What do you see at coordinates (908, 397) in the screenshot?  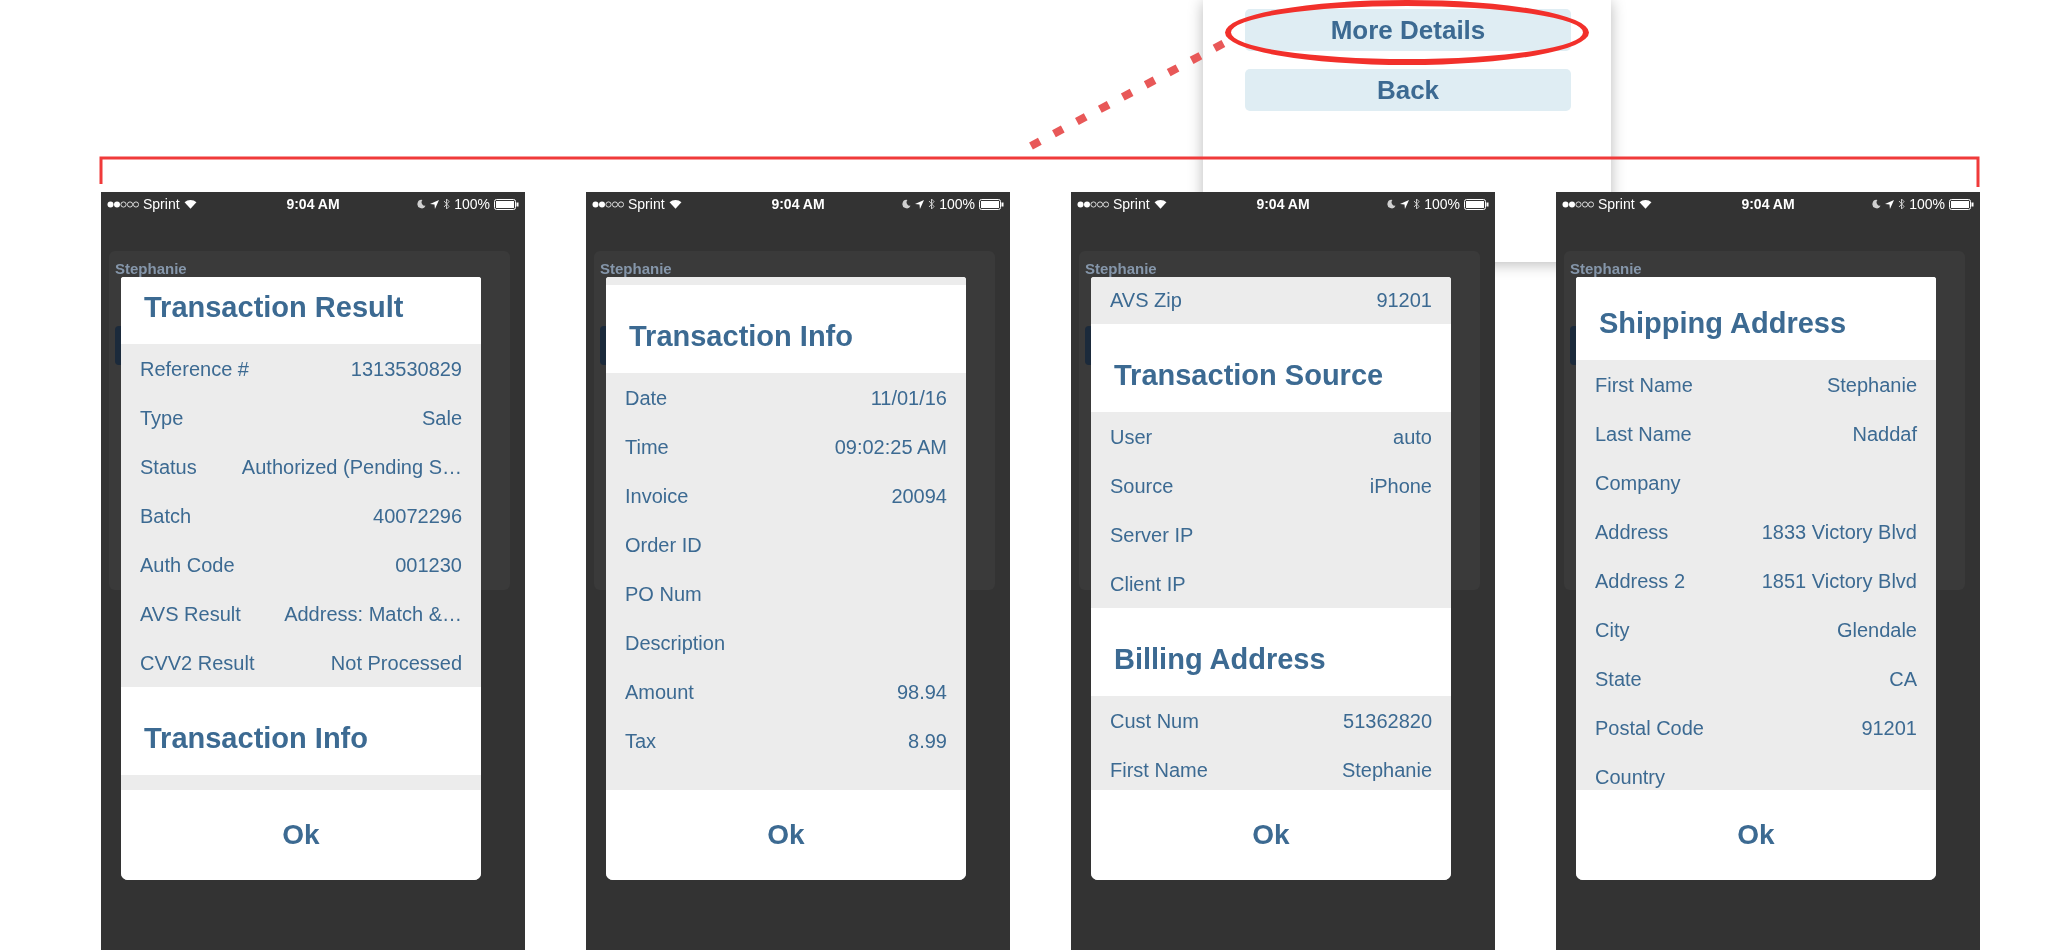 I see `row-value: 11/01/16` at bounding box center [908, 397].